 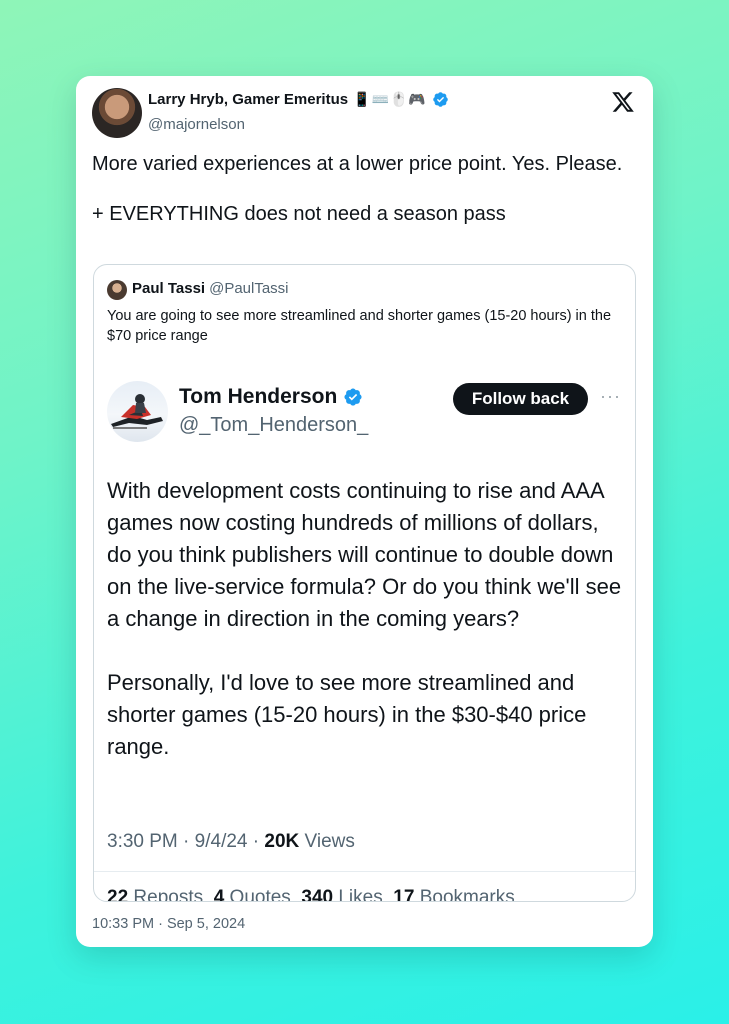 What do you see at coordinates (364, 871) in the screenshot?
I see `divider` at bounding box center [364, 871].